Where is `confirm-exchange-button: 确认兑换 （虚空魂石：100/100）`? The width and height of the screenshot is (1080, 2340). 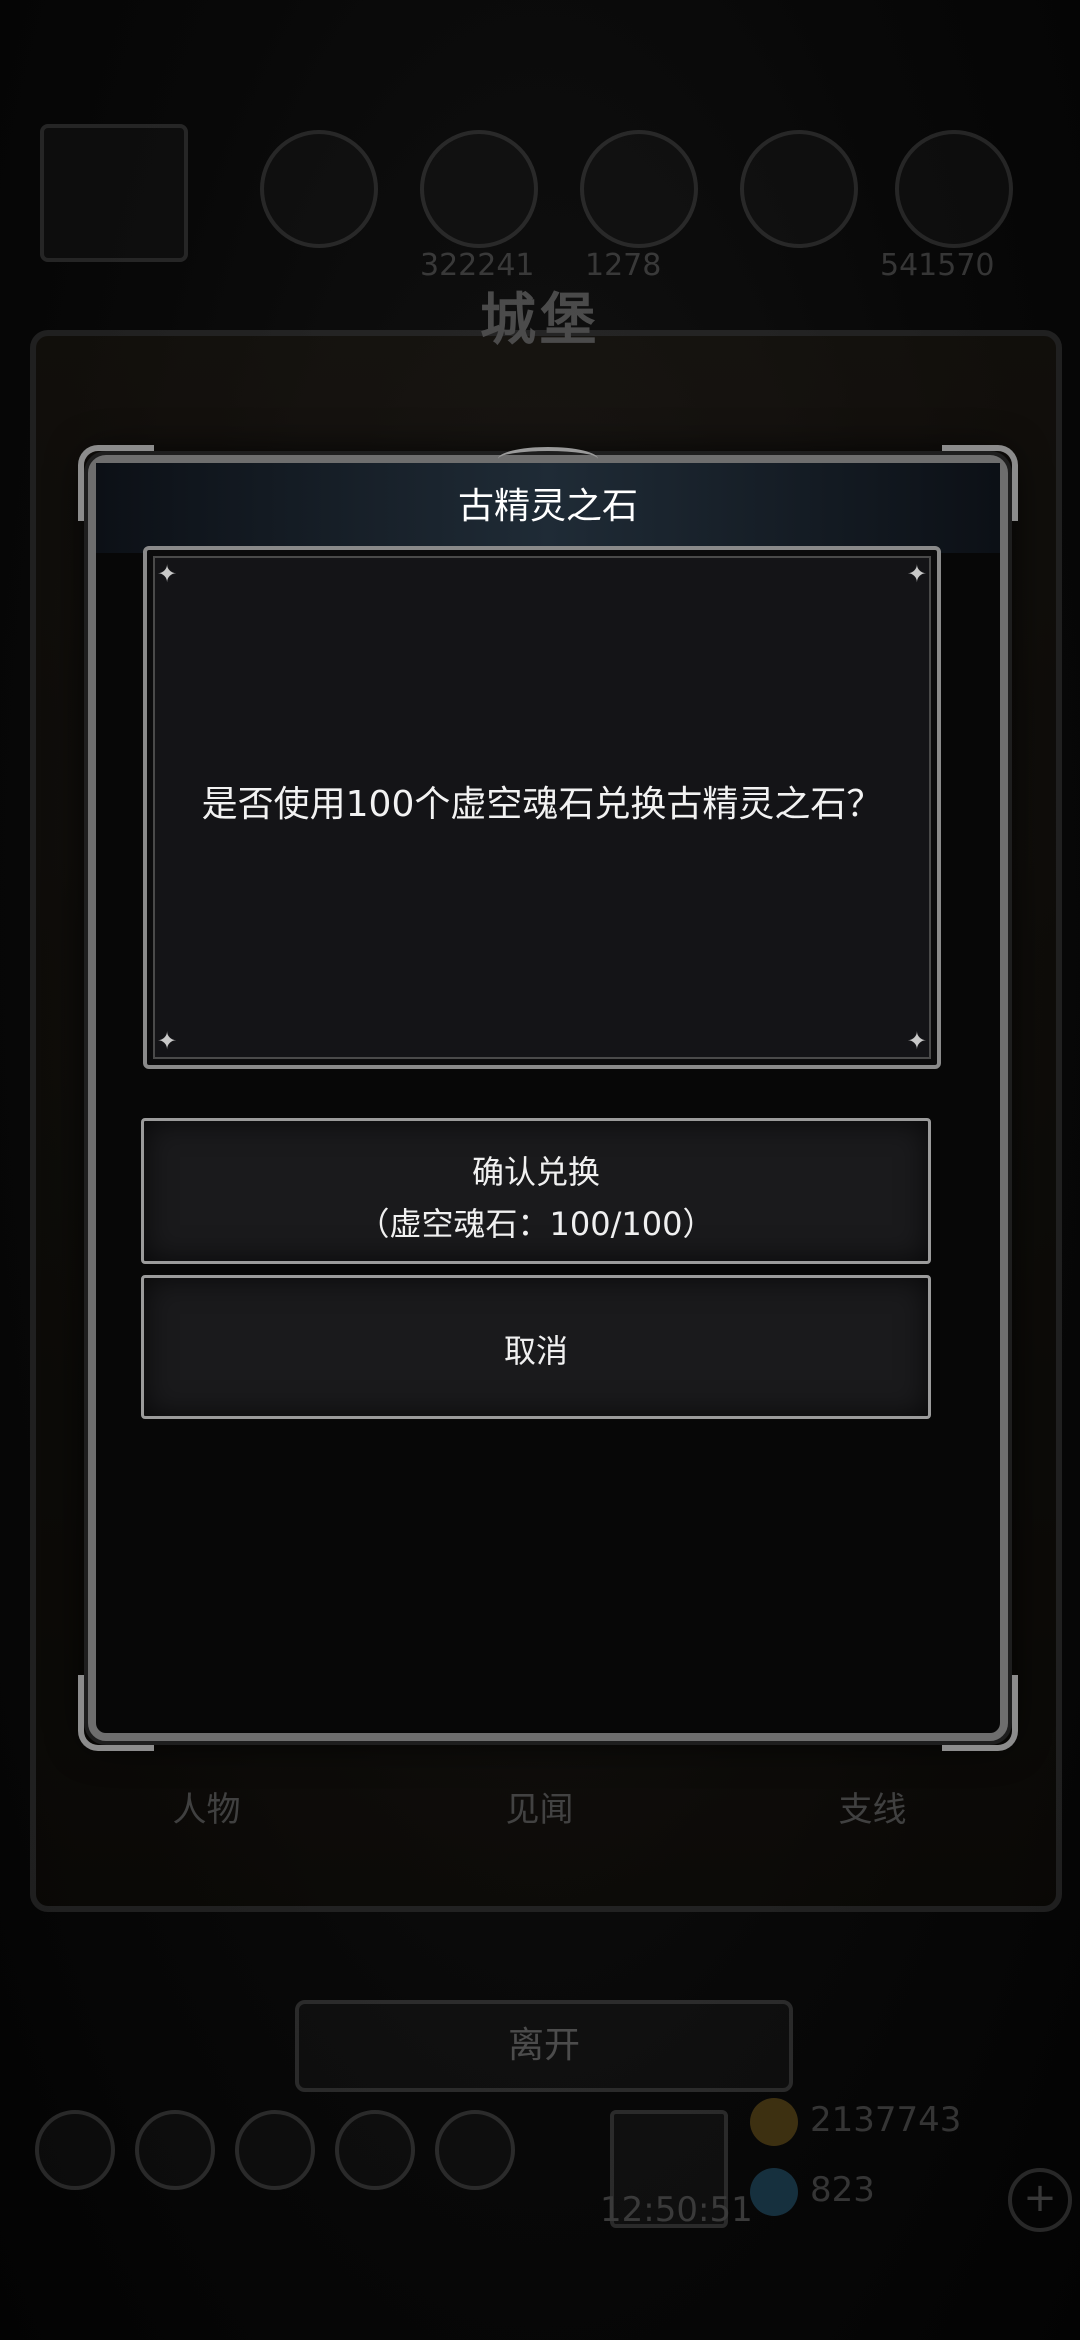 confirm-exchange-button: 确认兑换 （虚空魂石：100/100） is located at coordinates (536, 1191).